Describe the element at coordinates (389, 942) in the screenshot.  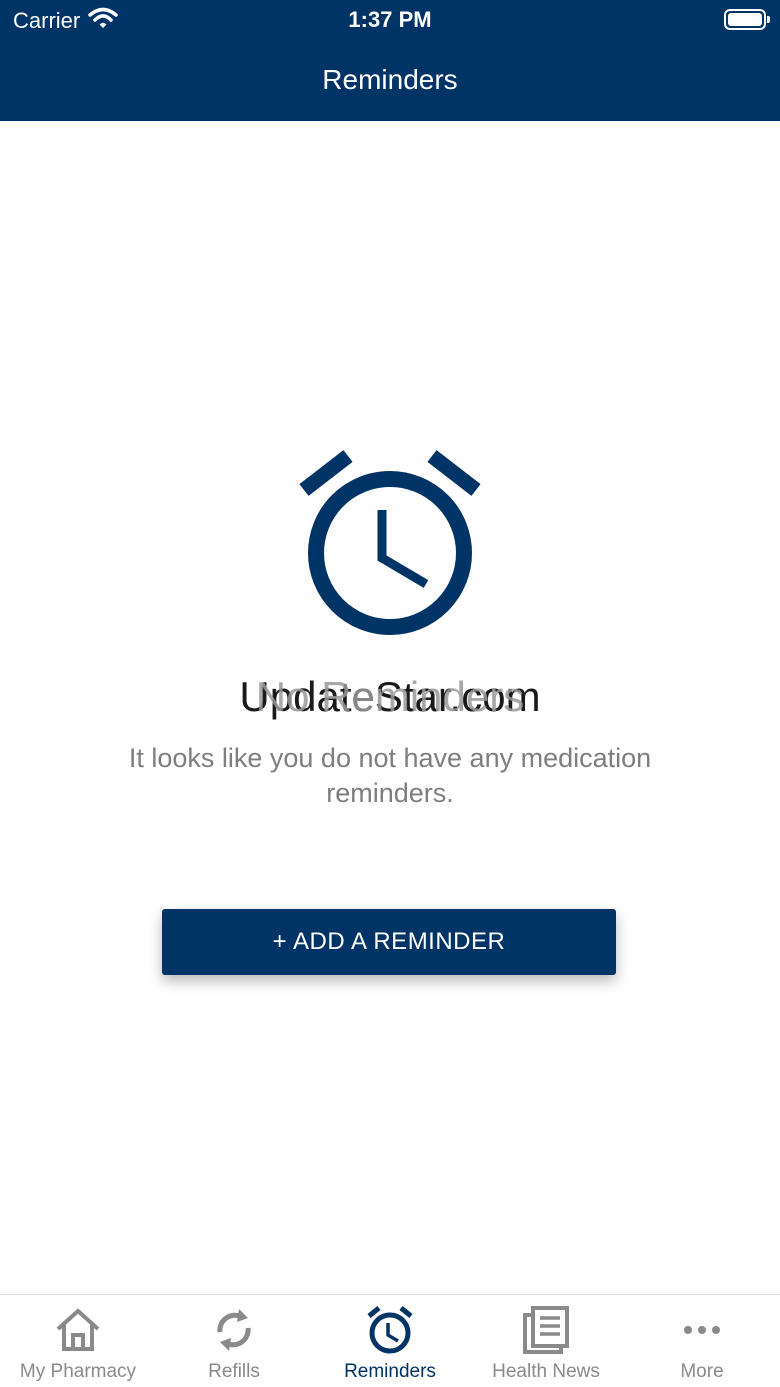
I see `add-reminder-button: + ADD A REMINDER` at that location.